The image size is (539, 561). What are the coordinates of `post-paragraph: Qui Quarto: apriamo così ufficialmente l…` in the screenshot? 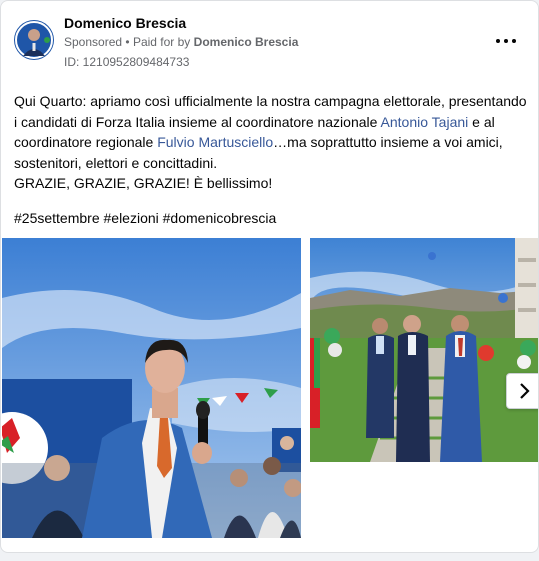 It's located at (271, 132).